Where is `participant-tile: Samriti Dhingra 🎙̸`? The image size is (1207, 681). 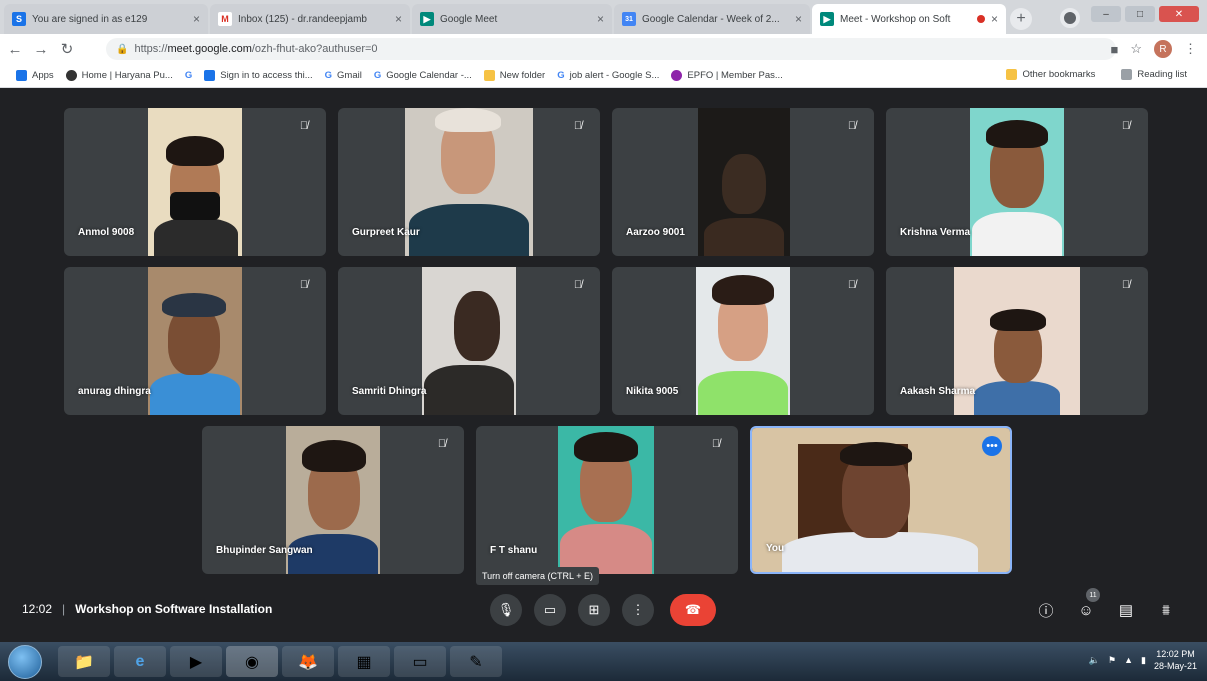
participant-tile: Samriti Dhingra 🎙̸ is located at coordinates (469, 341).